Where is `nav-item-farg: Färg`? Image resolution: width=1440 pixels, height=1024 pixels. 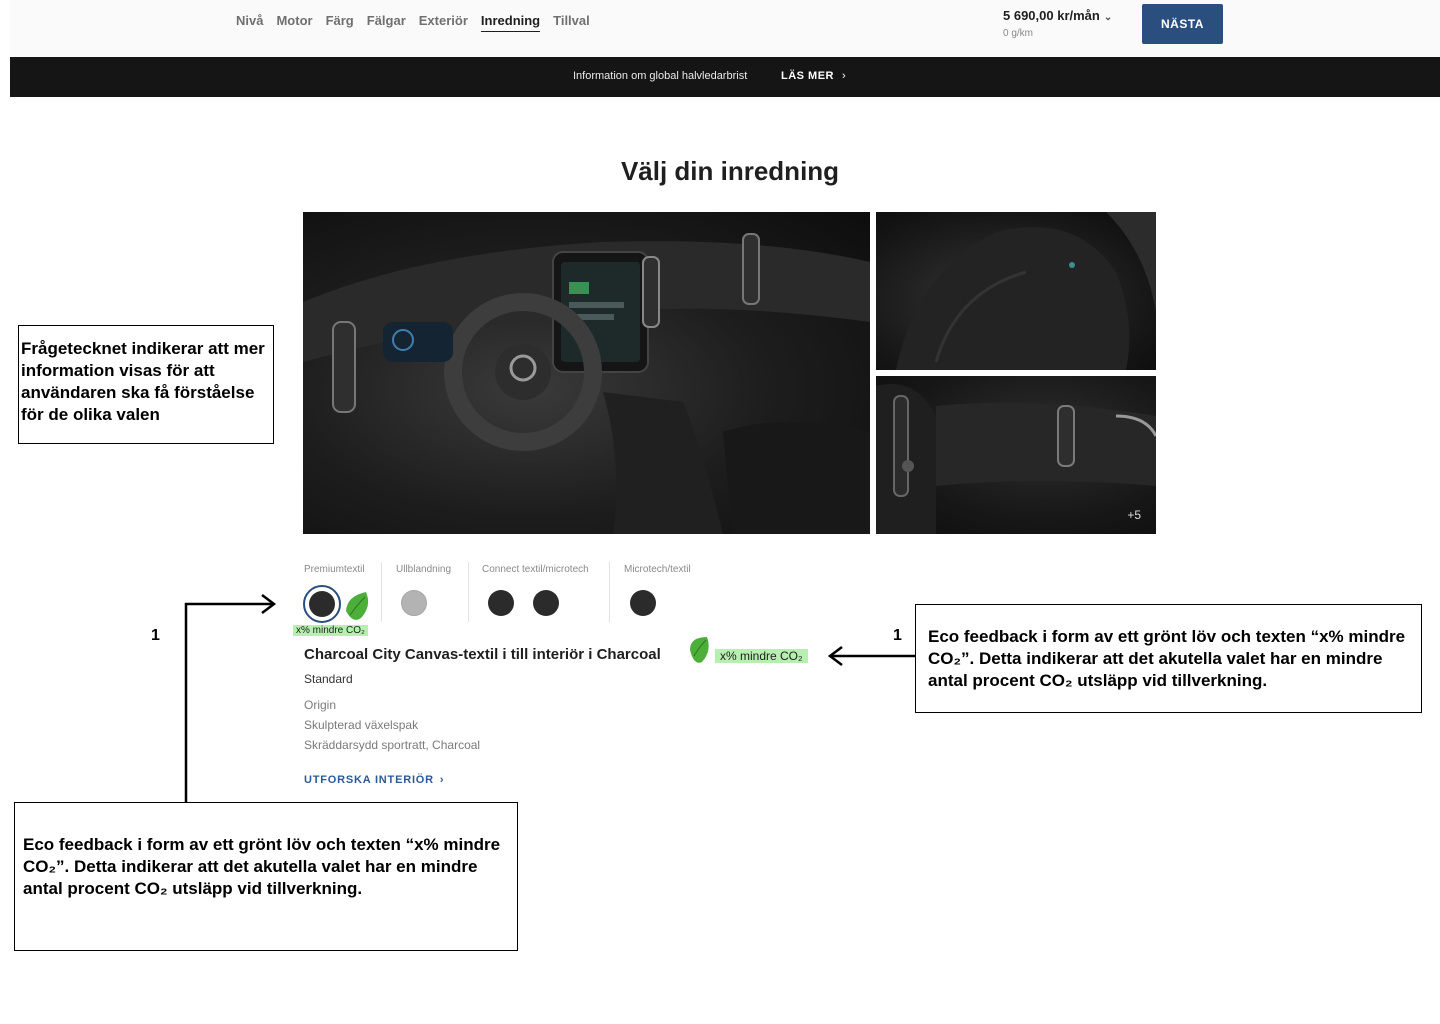
nav-item-farg: Färg is located at coordinates (340, 22).